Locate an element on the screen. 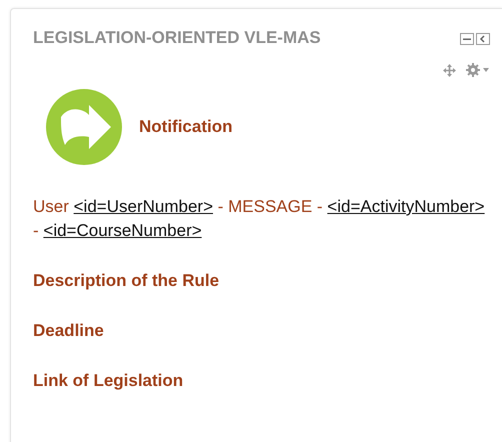 This screenshot has height=442, width=502. id-link: <id=UserNumber> is located at coordinates (143, 206).